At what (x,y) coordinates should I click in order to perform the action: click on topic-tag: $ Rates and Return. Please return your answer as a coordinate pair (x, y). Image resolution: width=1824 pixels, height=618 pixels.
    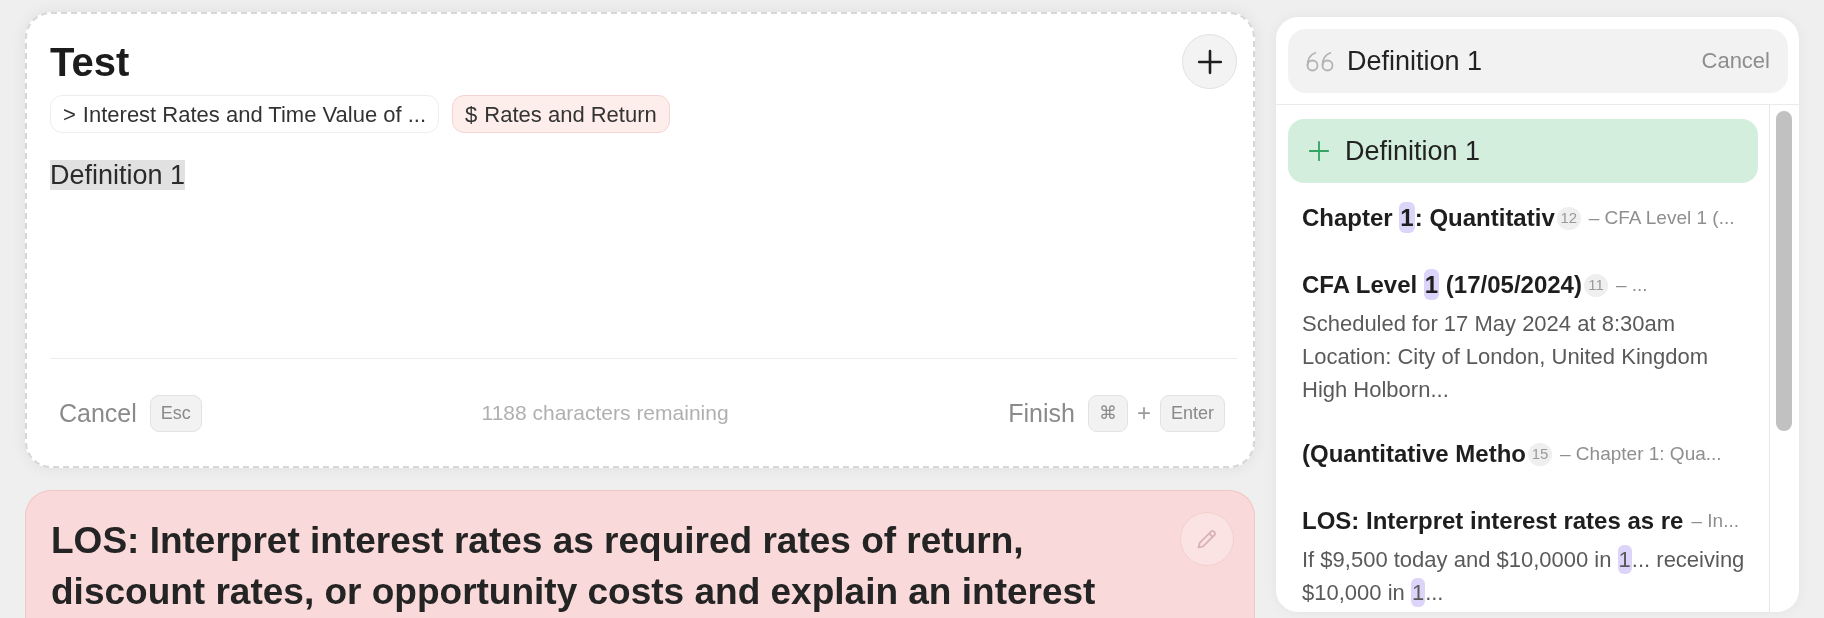
    Looking at the image, I should click on (561, 114).